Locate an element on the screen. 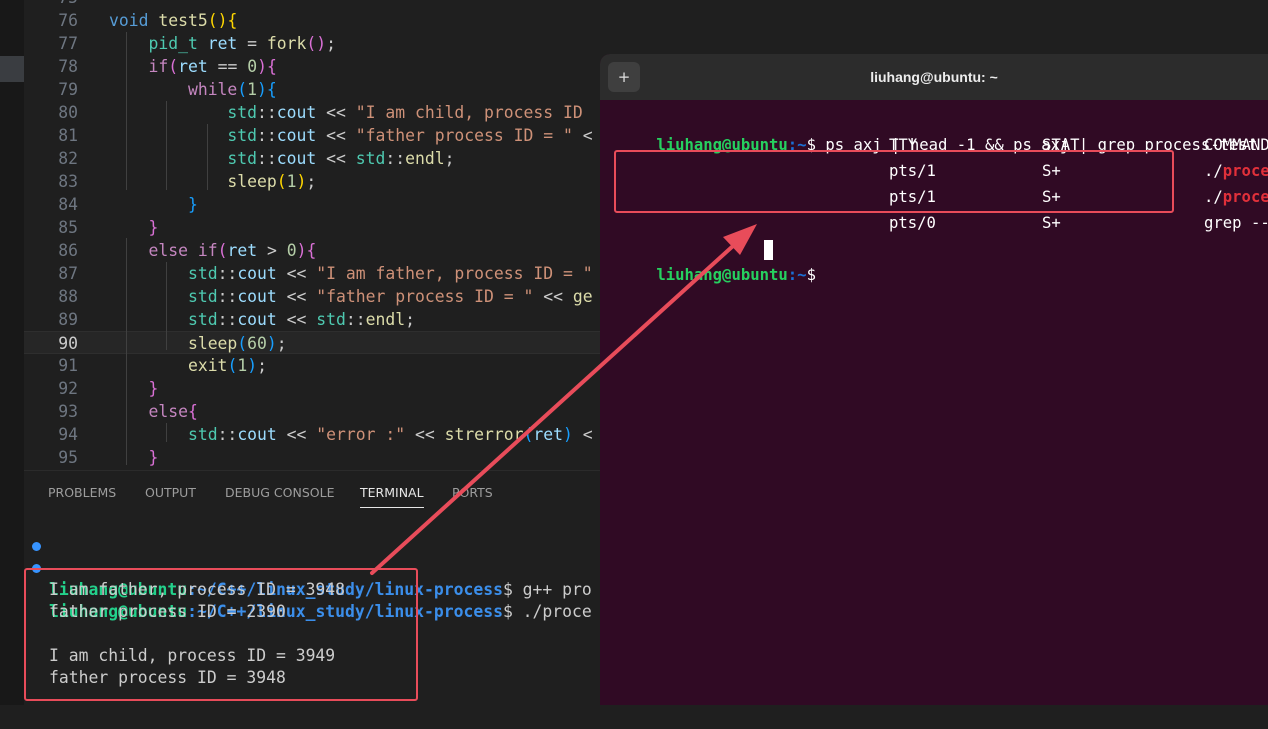  line-number: 85 is located at coordinates (68, 227).